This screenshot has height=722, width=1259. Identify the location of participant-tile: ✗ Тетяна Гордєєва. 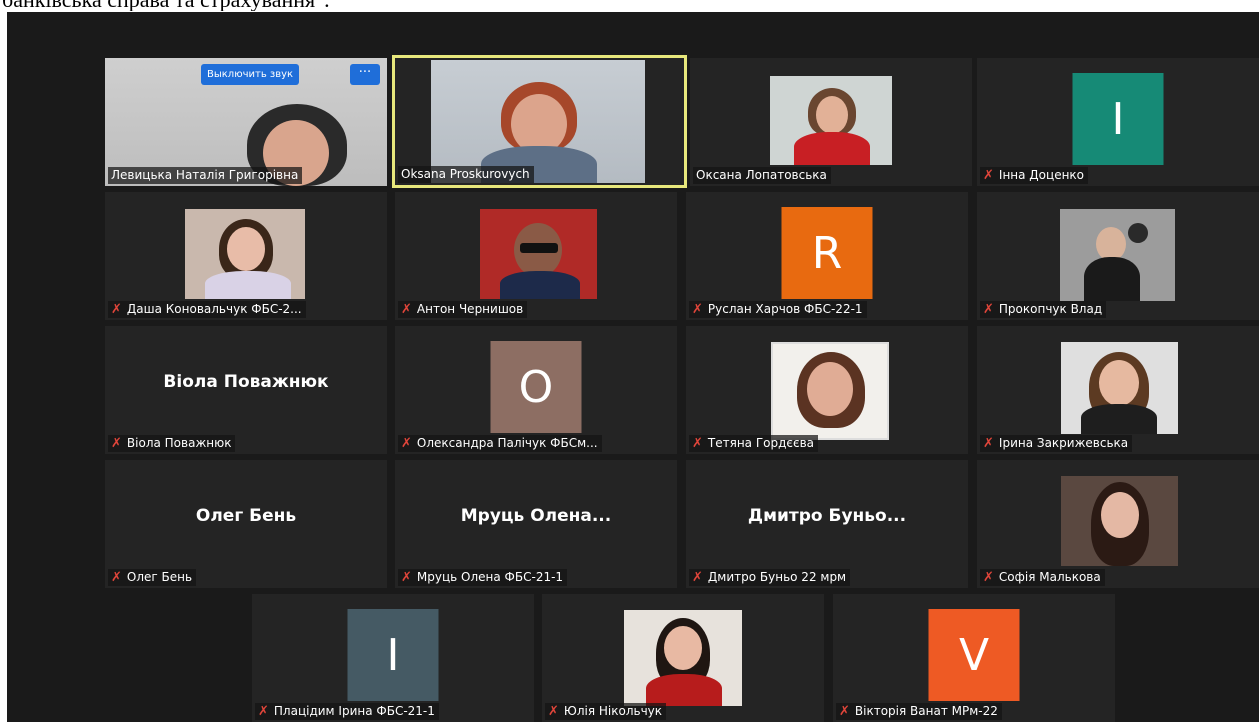
(827, 390).